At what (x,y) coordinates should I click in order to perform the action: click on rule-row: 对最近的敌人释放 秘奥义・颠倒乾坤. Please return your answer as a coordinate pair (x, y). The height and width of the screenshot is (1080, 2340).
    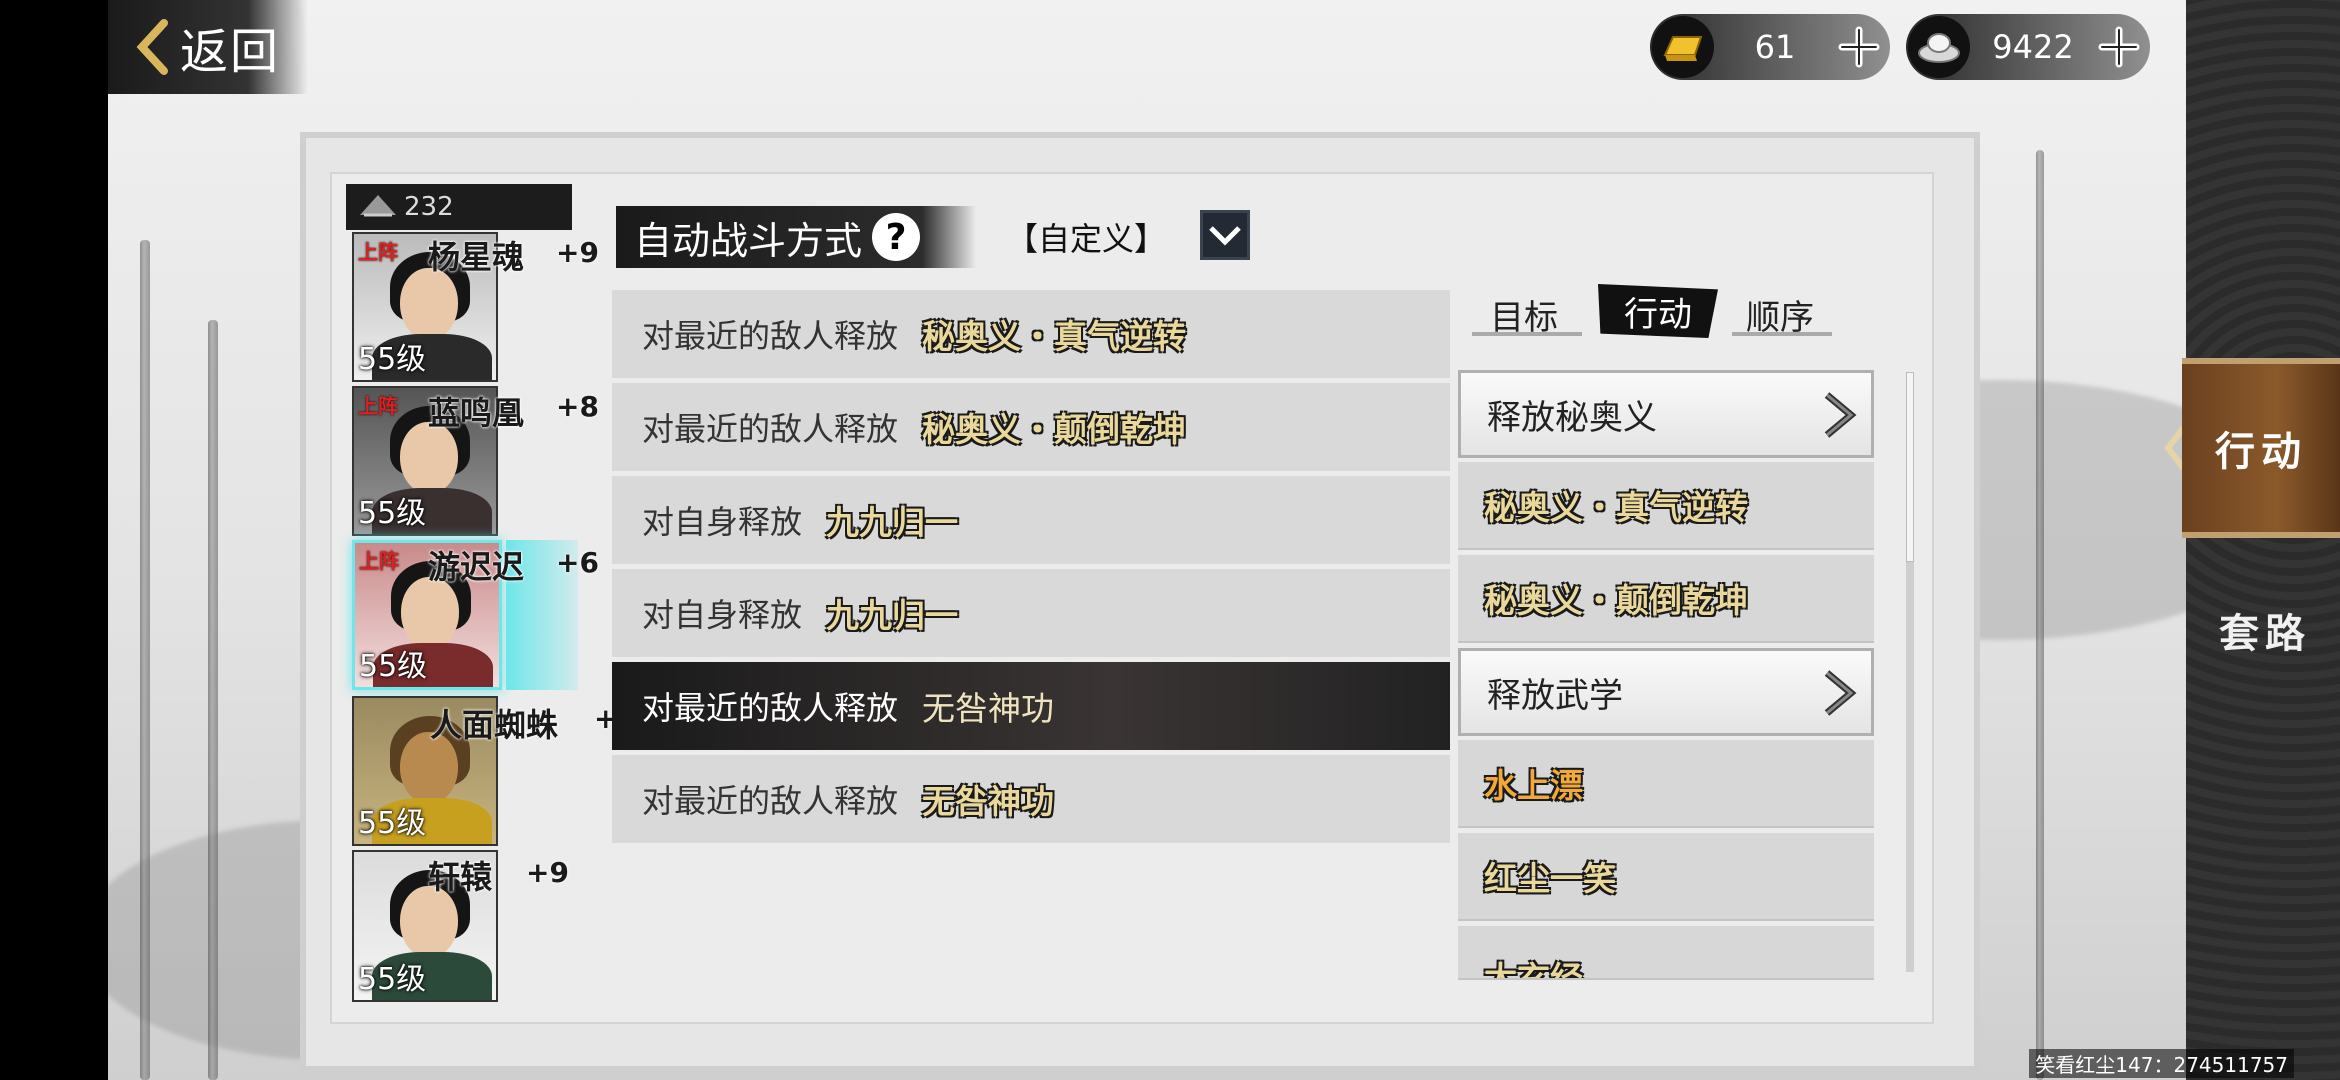
    Looking at the image, I should click on (1031, 427).